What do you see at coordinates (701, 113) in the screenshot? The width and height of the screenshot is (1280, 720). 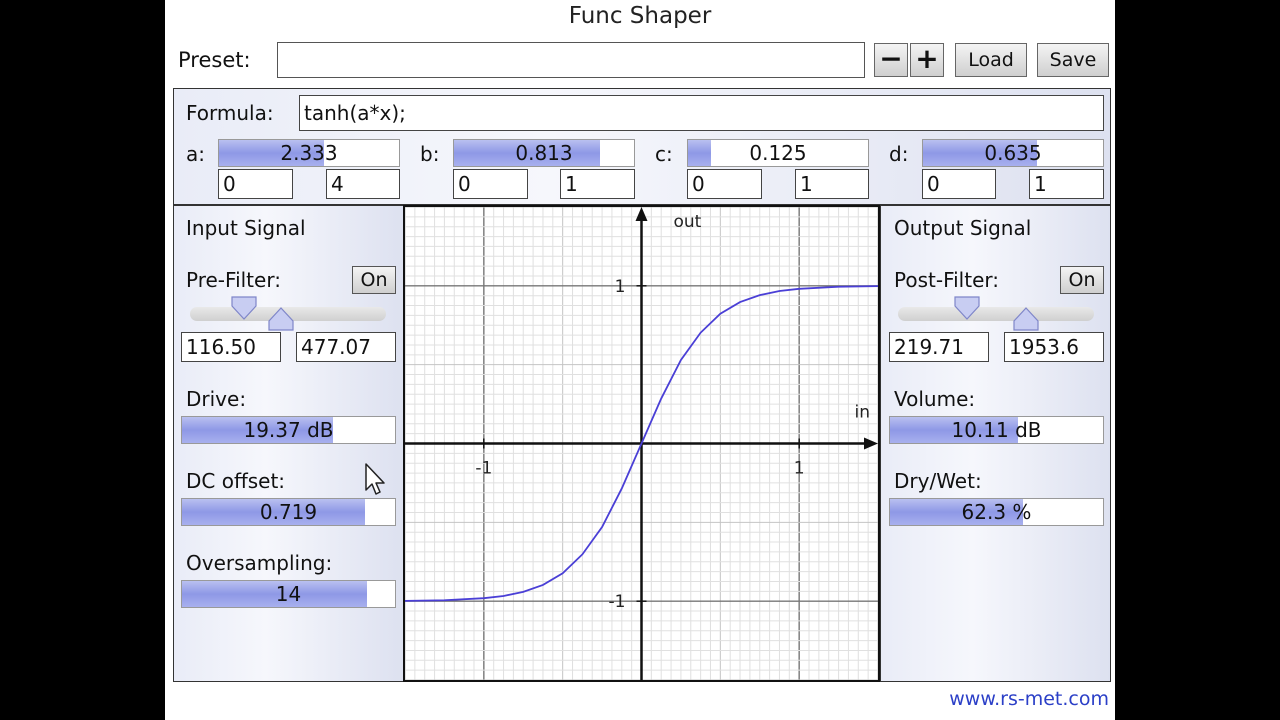 I see `formula-field: tanh(a*x);` at bounding box center [701, 113].